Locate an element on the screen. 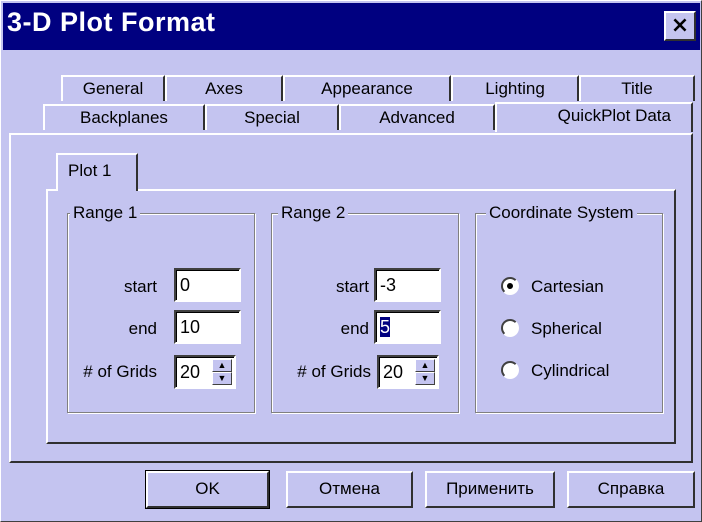  tab-backplanes: Backplanes is located at coordinates (124, 117).